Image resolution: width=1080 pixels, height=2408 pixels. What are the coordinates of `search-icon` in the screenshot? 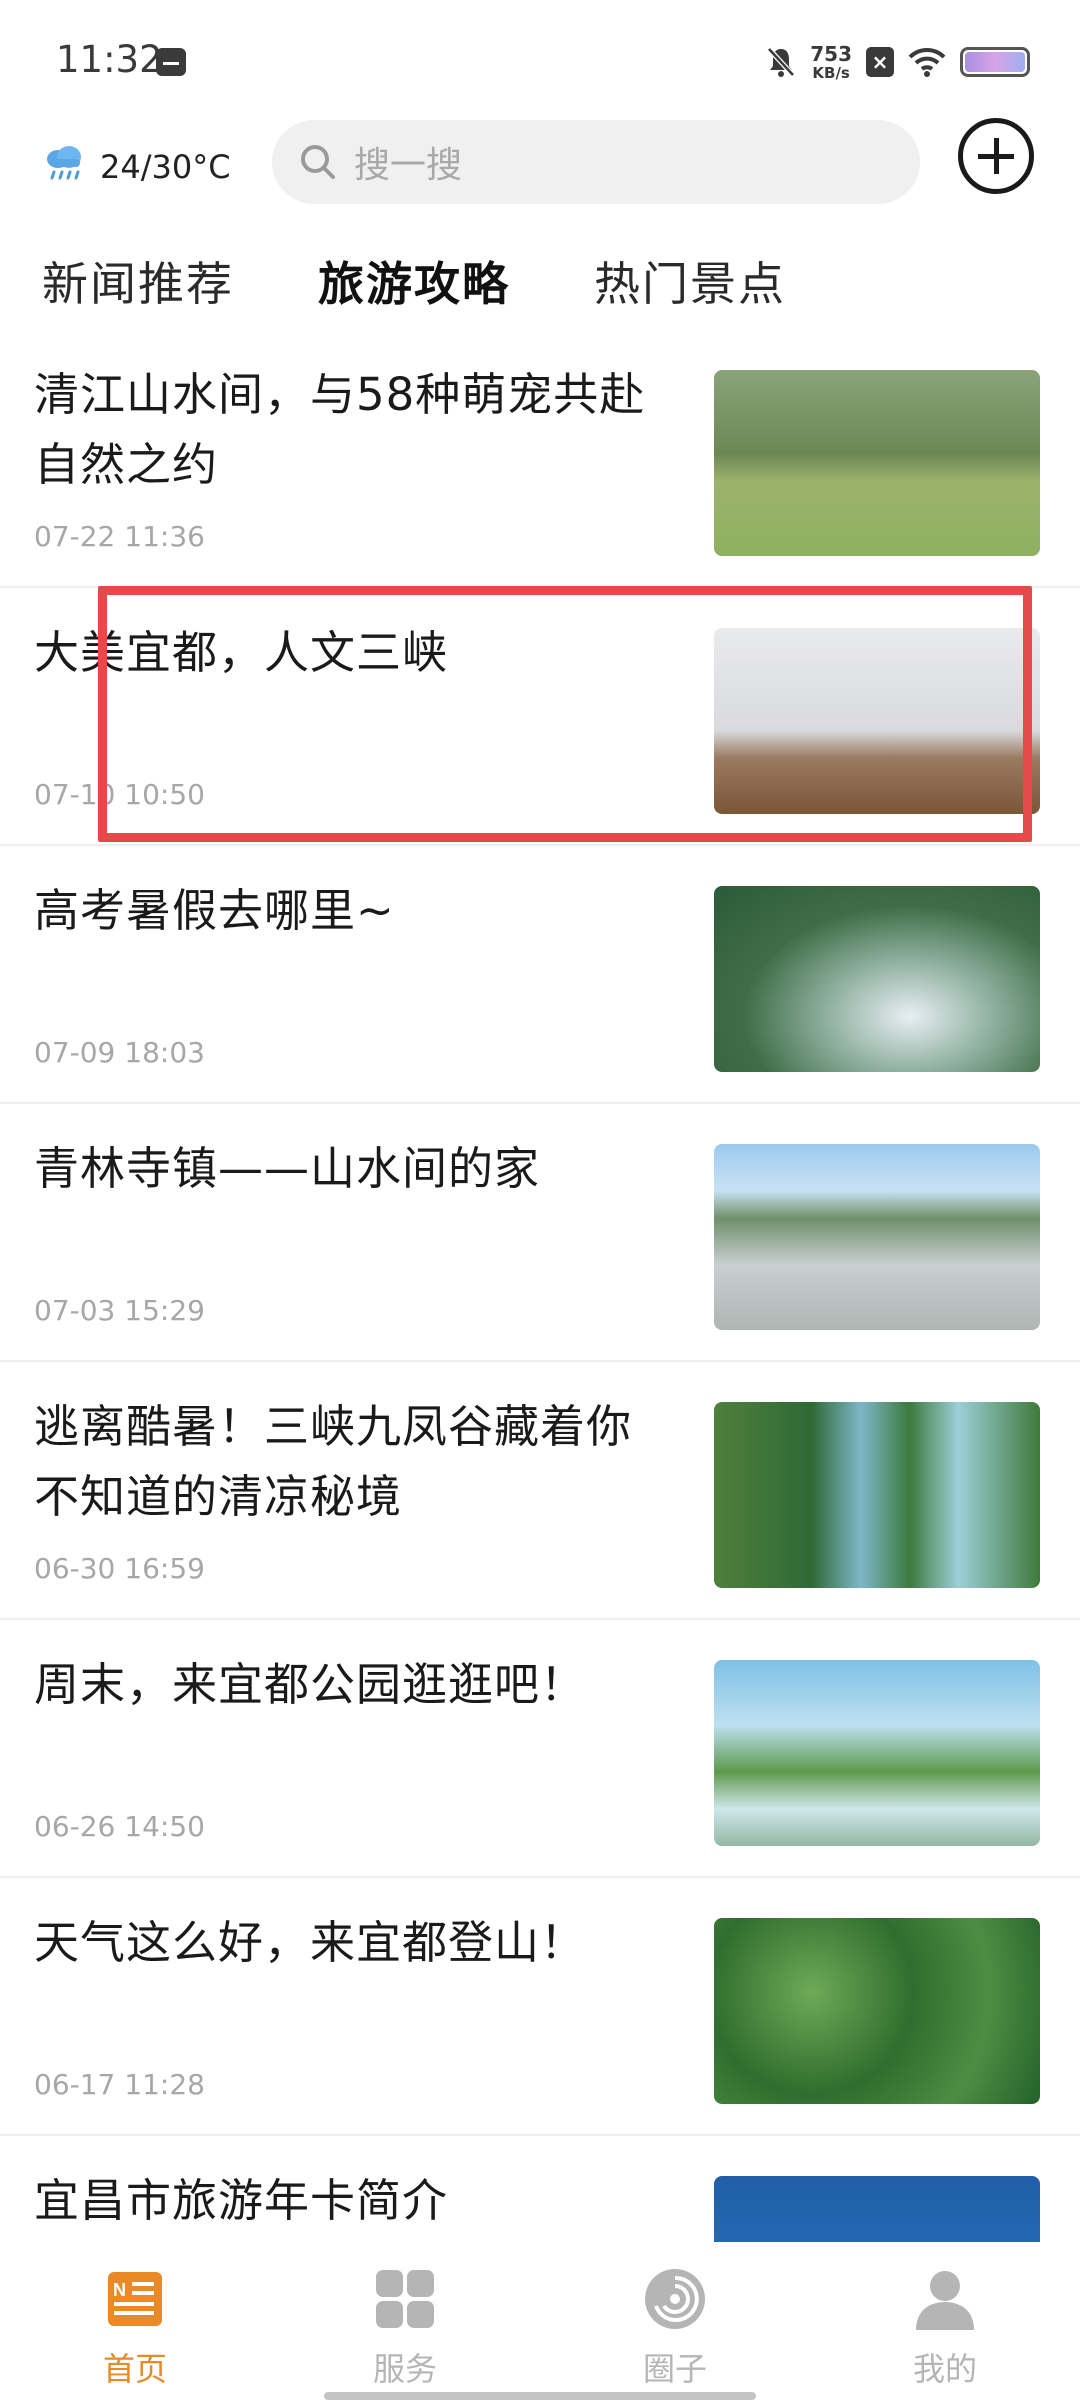 It's located at (318, 162).